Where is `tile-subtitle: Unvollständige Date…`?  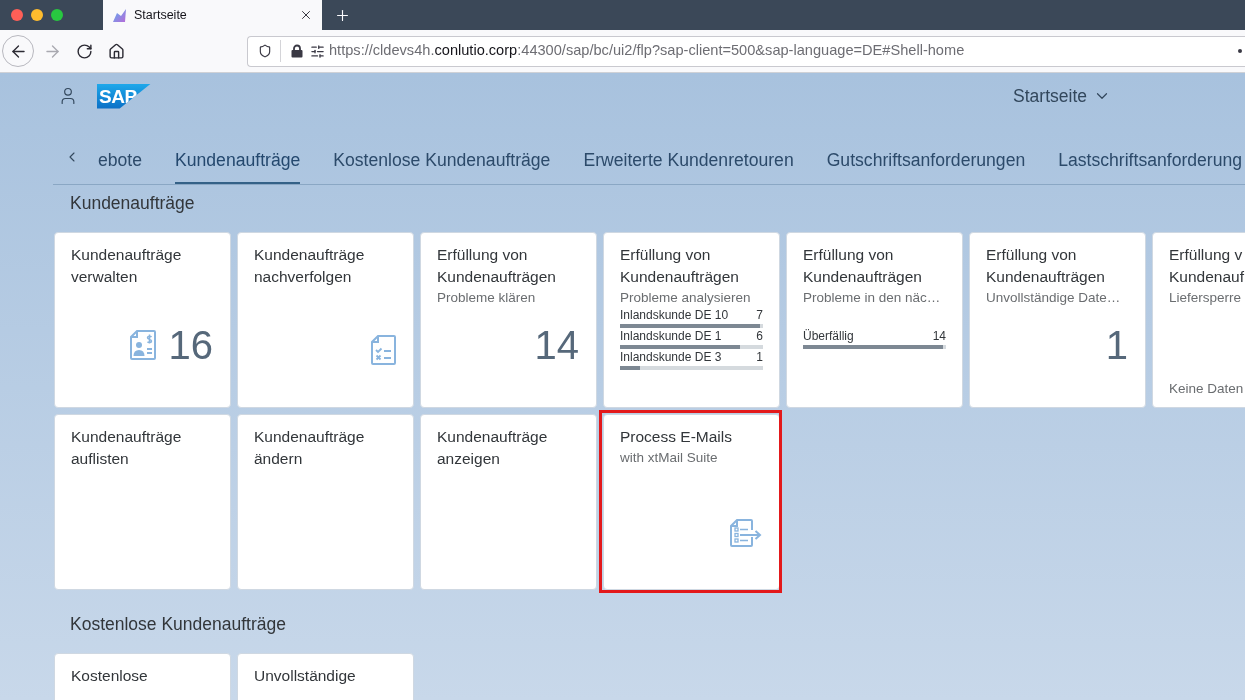 tile-subtitle: Unvollständige Date… is located at coordinates (1053, 298).